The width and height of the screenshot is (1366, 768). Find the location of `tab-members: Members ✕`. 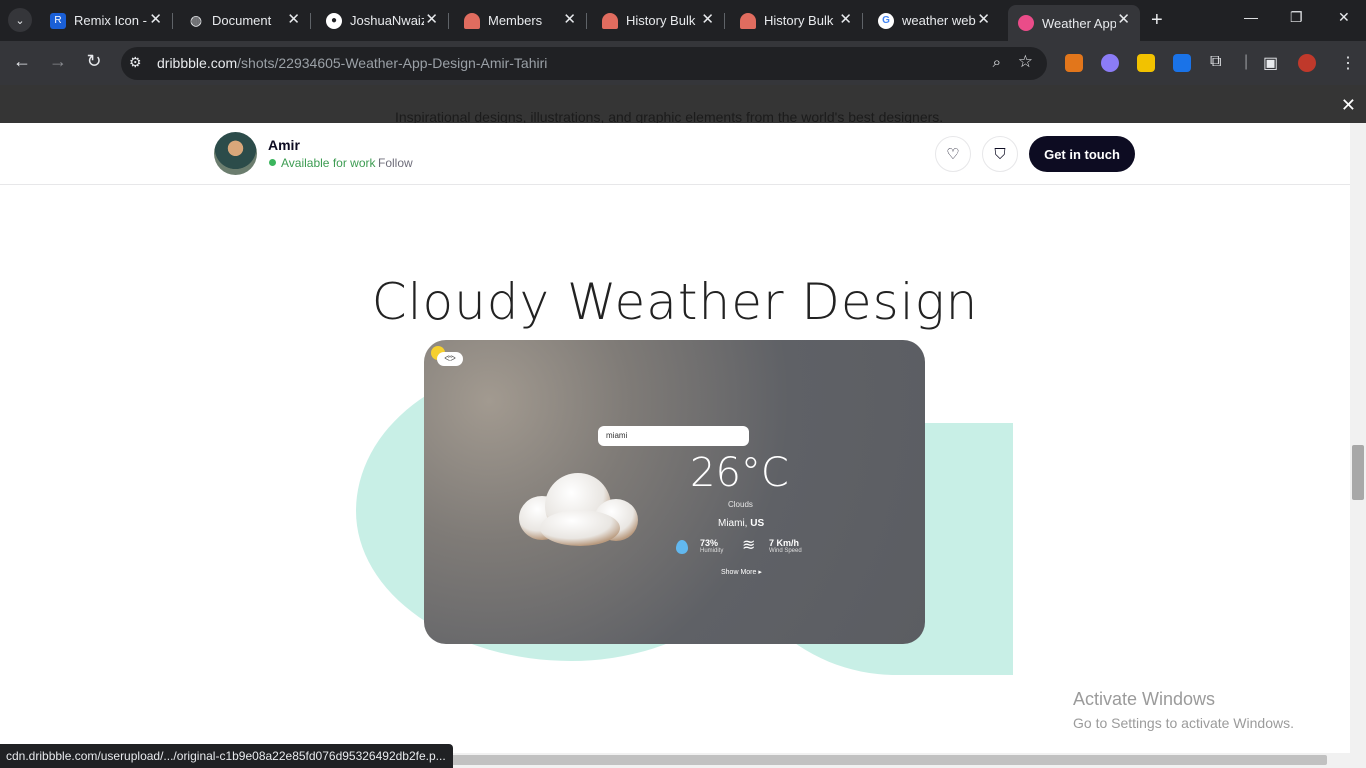

tab-members: Members ✕ is located at coordinates (520, 20).